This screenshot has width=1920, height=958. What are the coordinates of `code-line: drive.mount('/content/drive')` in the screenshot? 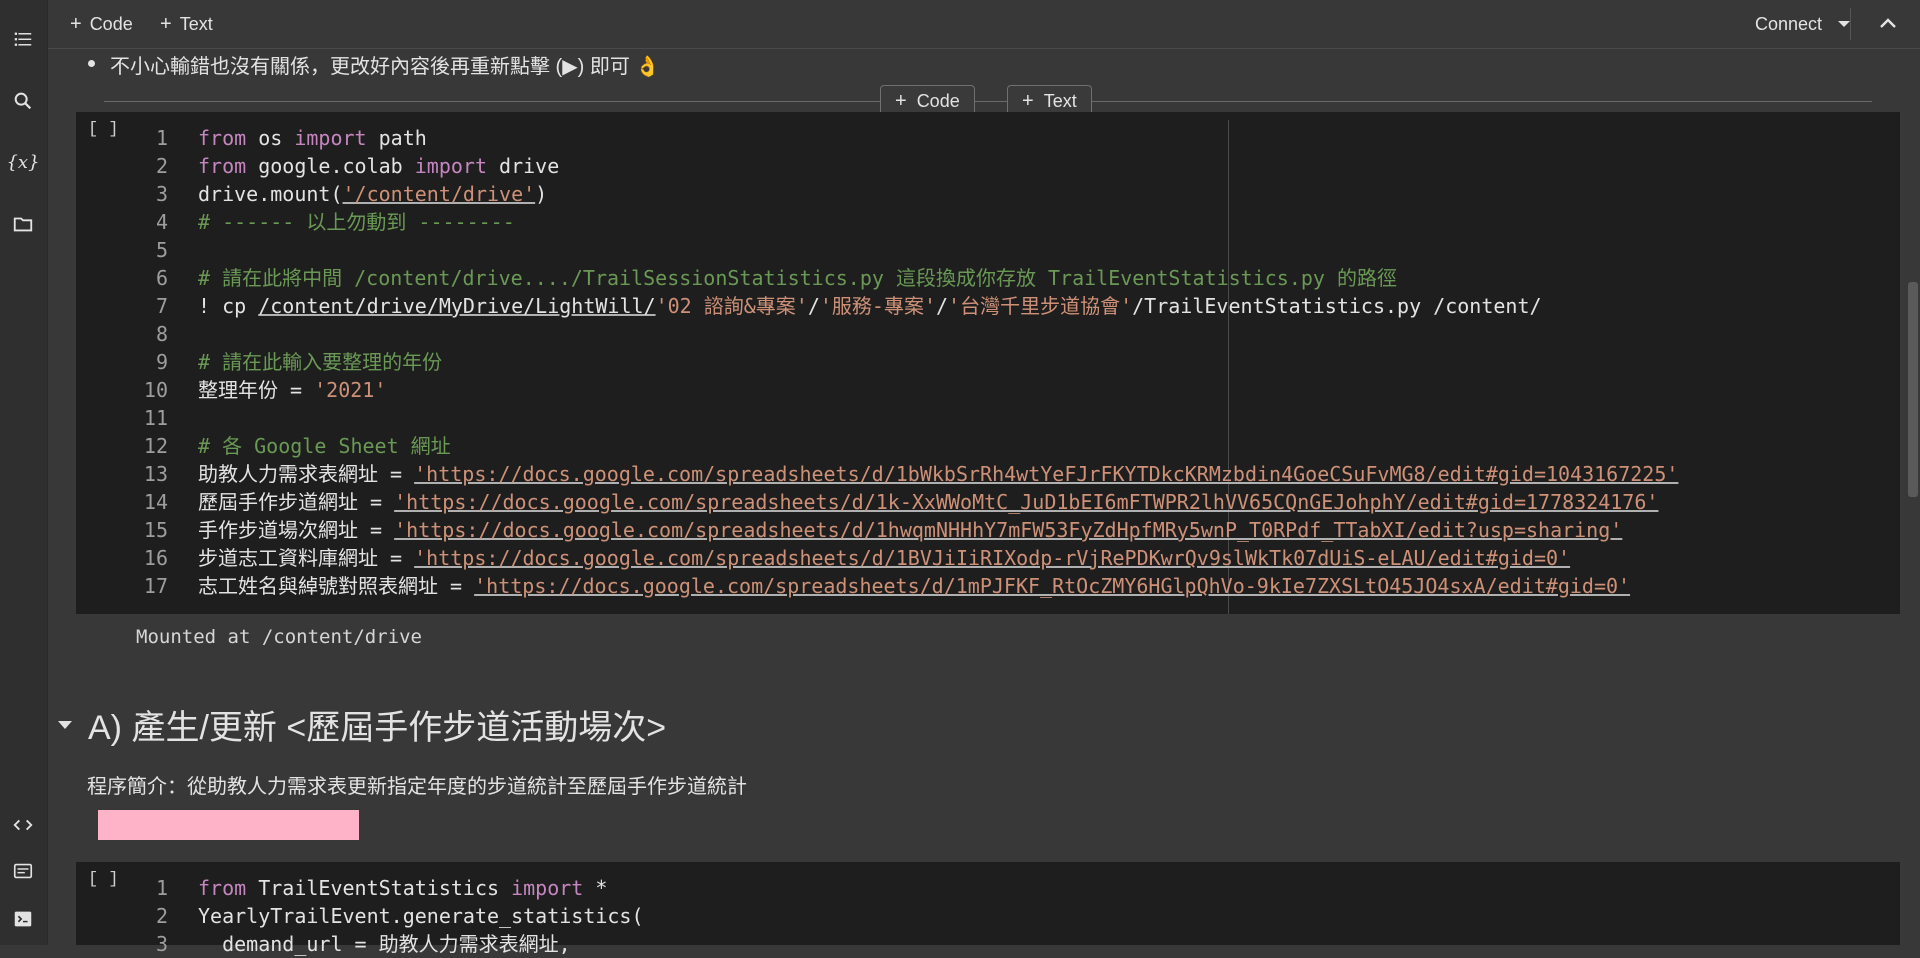 It's located at (373, 194).